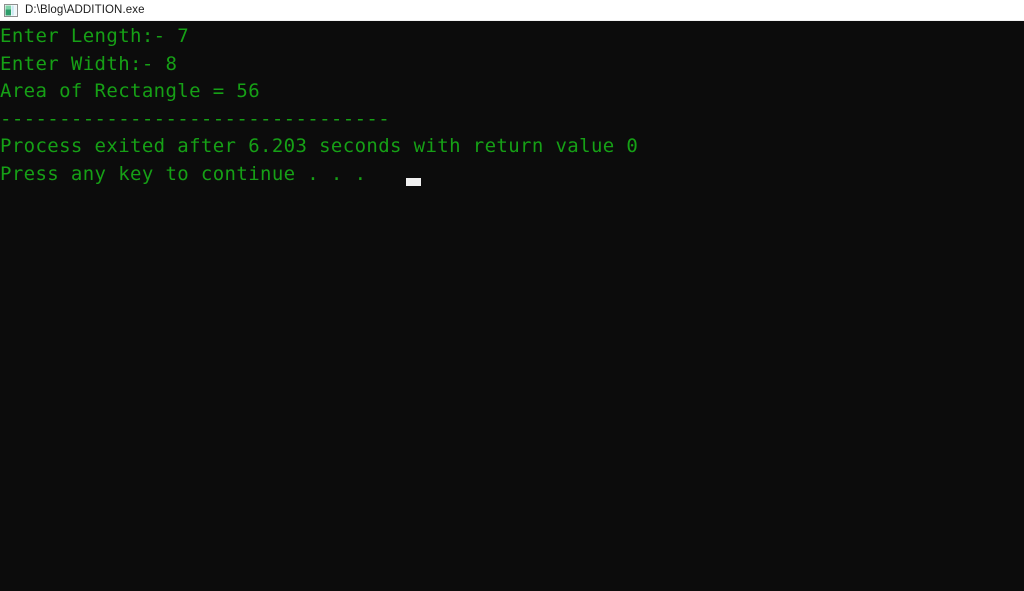 This screenshot has height=591, width=1024. What do you see at coordinates (130, 91) in the screenshot?
I see `console-line: Area of Rectangle = 56` at bounding box center [130, 91].